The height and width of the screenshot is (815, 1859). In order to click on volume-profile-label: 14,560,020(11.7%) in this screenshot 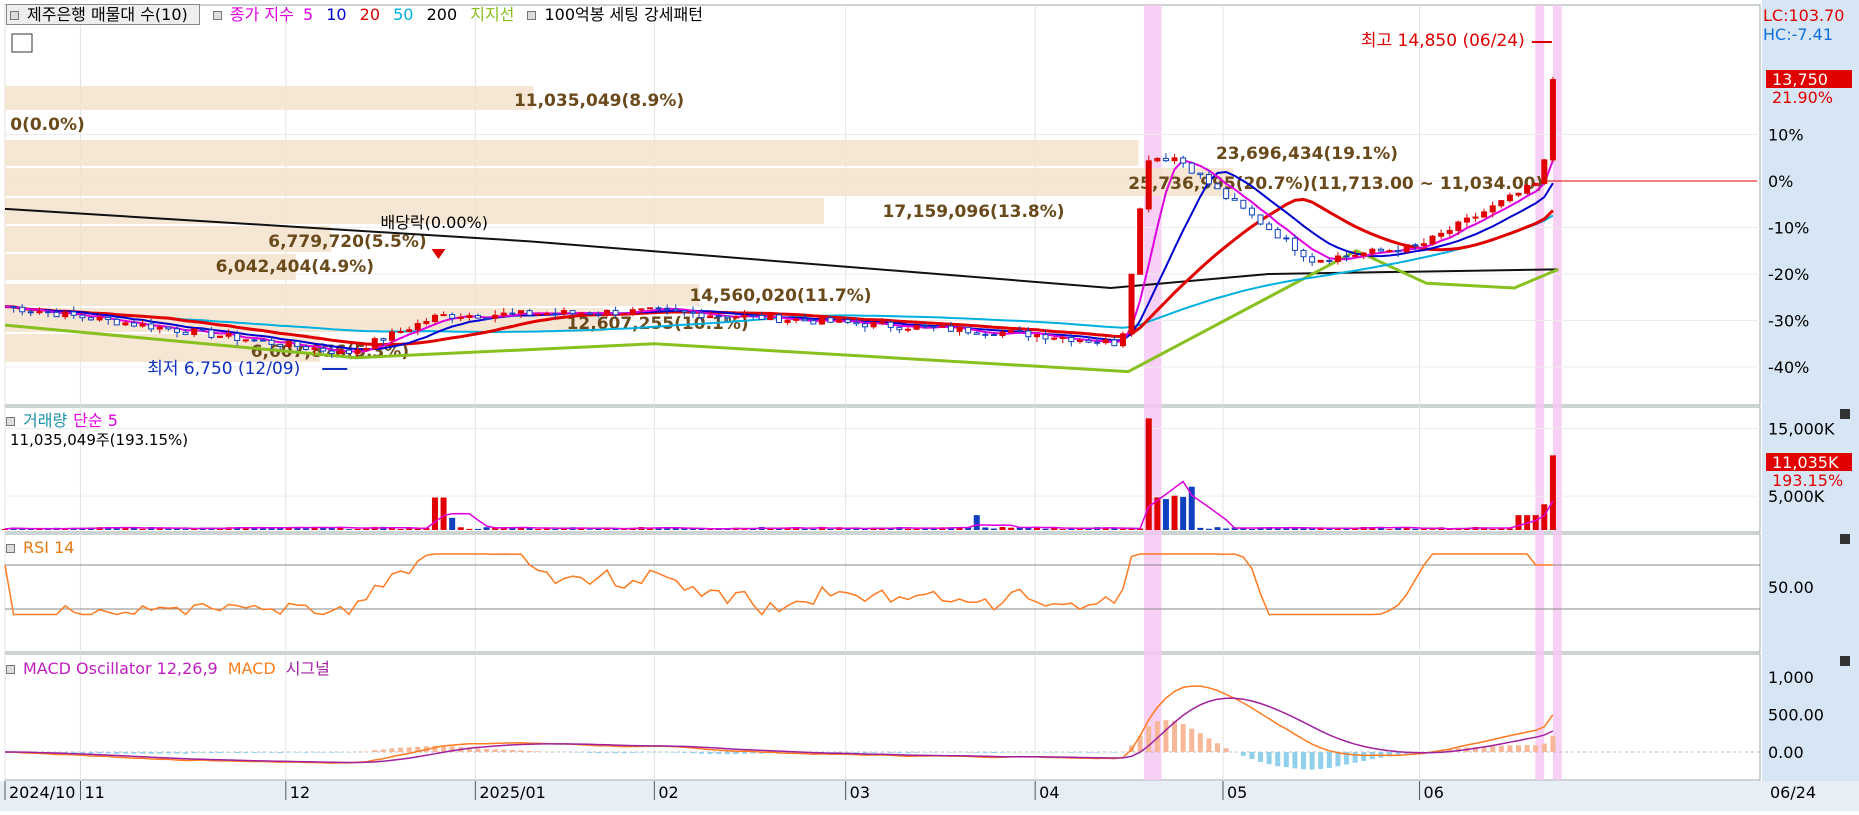, I will do `click(780, 296)`.